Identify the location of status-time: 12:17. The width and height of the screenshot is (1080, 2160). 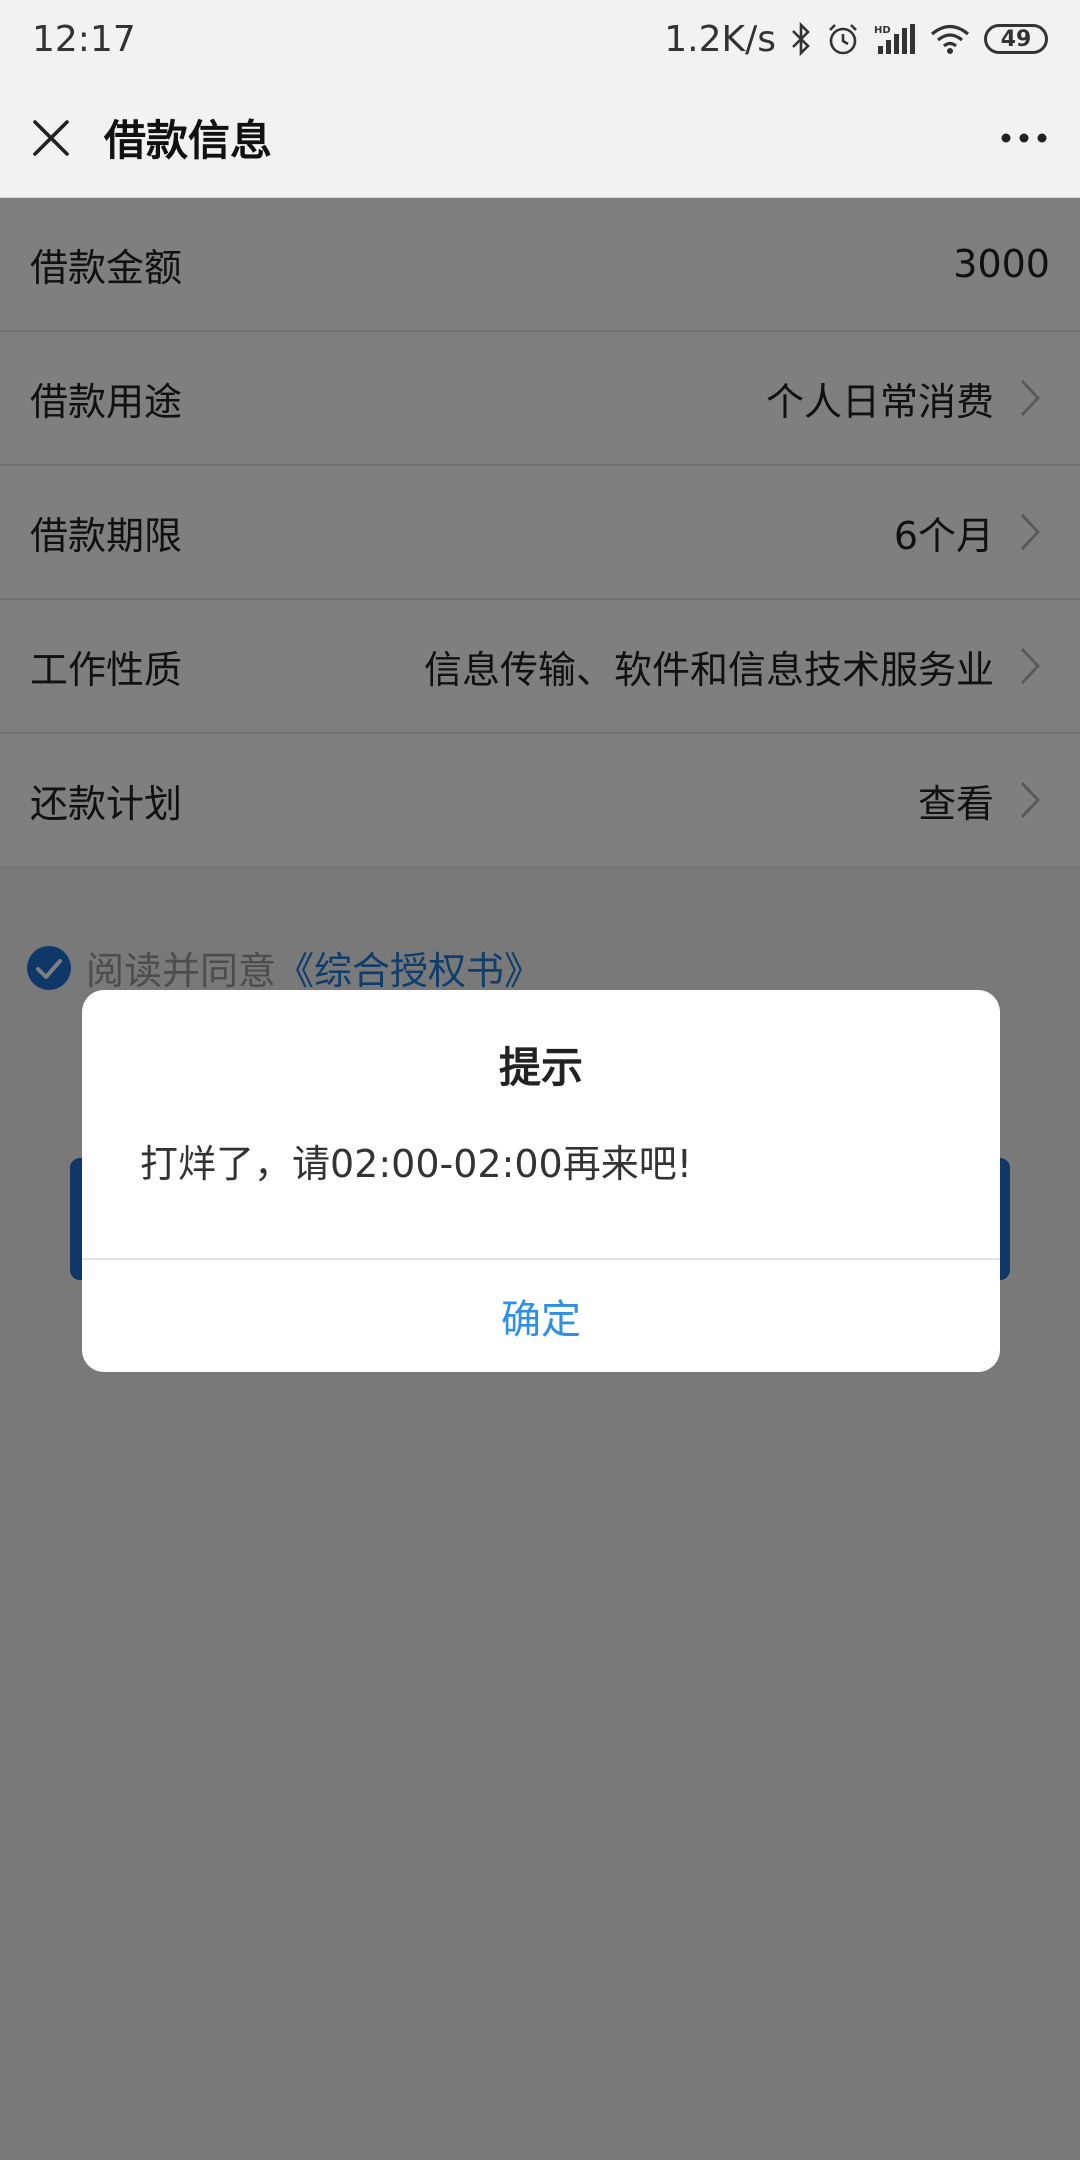
(84, 39).